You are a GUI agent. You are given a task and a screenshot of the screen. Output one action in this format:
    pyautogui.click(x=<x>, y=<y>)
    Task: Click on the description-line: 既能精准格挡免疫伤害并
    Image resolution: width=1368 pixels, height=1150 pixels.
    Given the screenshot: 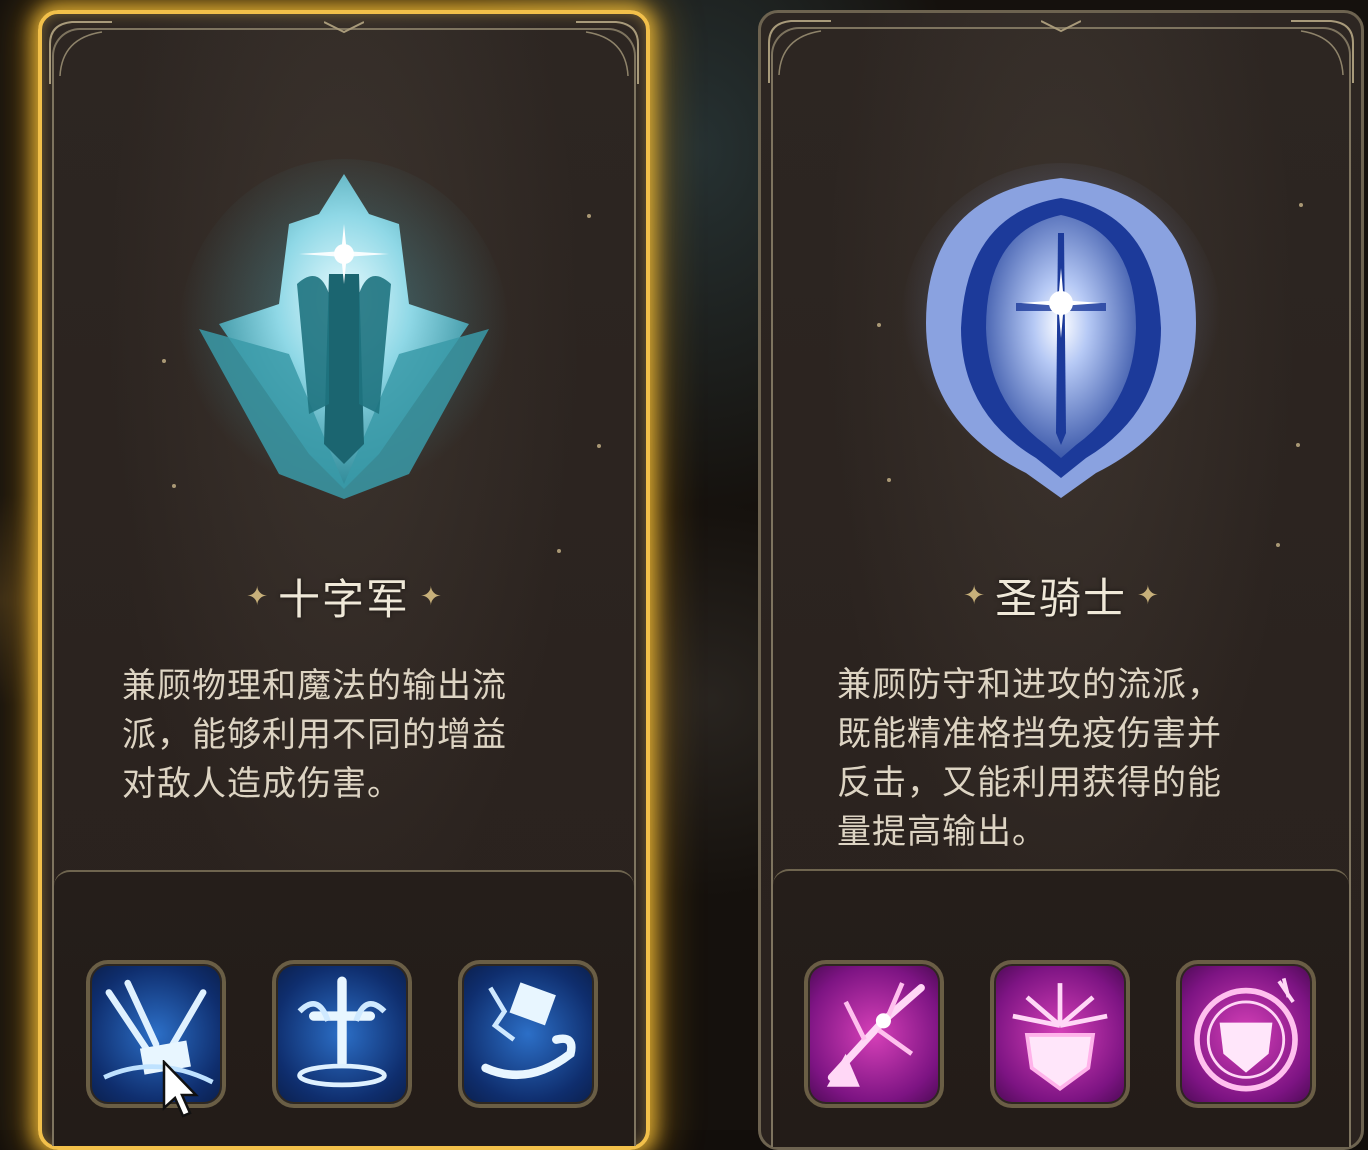 What is the action you would take?
    pyautogui.click(x=1029, y=734)
    